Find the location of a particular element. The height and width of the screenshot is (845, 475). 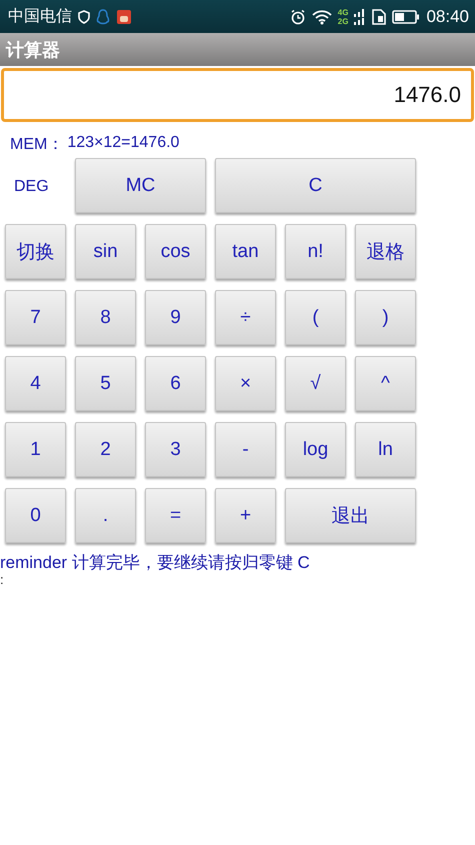

carrier-name: 中国电信 is located at coordinates (40, 16).